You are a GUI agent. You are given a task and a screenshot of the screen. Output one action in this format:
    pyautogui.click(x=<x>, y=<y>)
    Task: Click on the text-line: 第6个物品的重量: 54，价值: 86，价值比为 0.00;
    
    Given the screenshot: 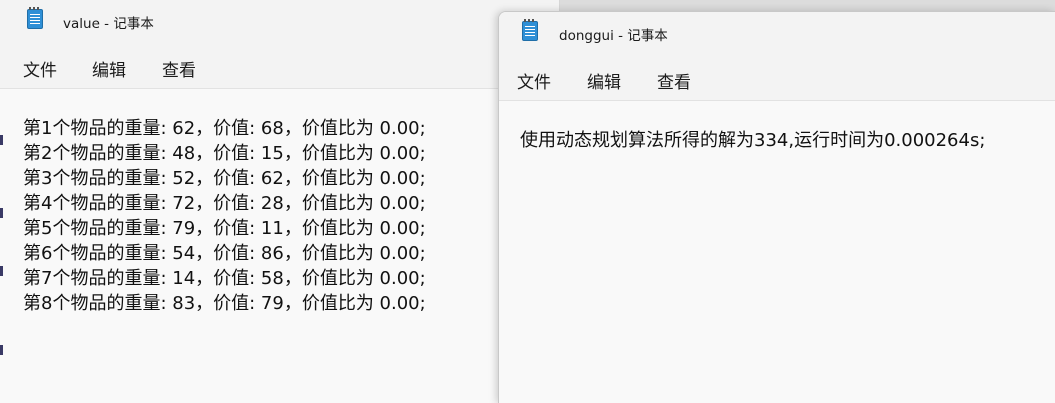 What is the action you would take?
    pyautogui.click(x=224, y=253)
    